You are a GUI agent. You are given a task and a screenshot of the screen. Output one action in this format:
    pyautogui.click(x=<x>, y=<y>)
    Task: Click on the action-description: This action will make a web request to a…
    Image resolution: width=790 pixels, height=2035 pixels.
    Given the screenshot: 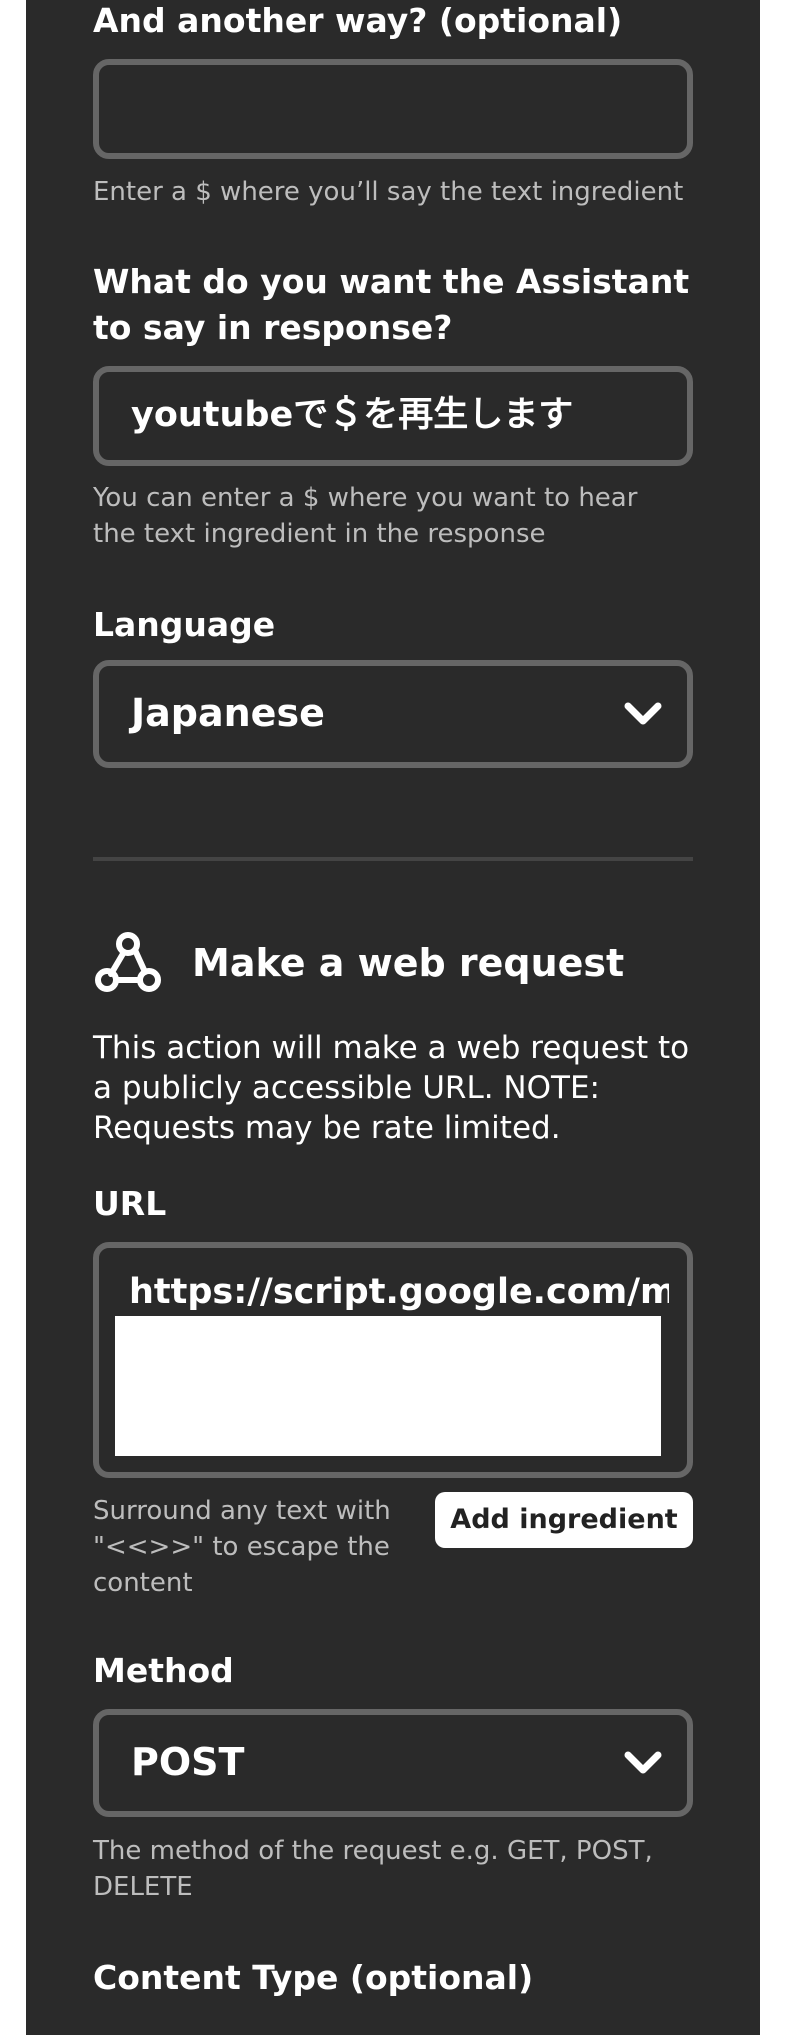 What is the action you would take?
    pyautogui.click(x=391, y=1088)
    